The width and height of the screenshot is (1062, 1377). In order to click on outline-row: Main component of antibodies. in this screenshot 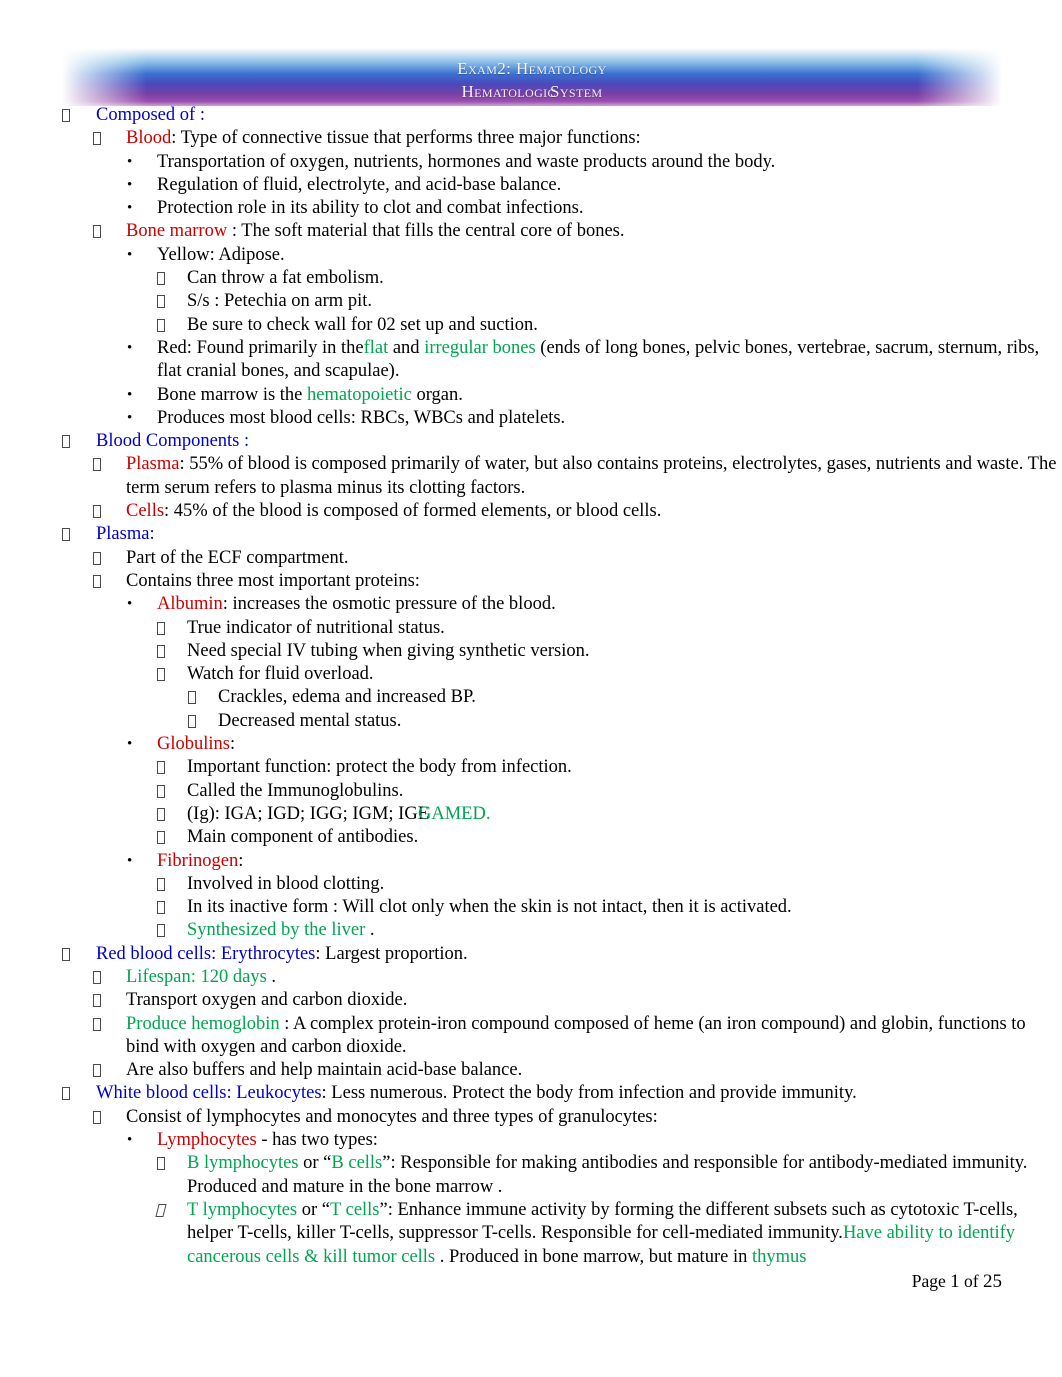, I will do `click(531, 837)`.